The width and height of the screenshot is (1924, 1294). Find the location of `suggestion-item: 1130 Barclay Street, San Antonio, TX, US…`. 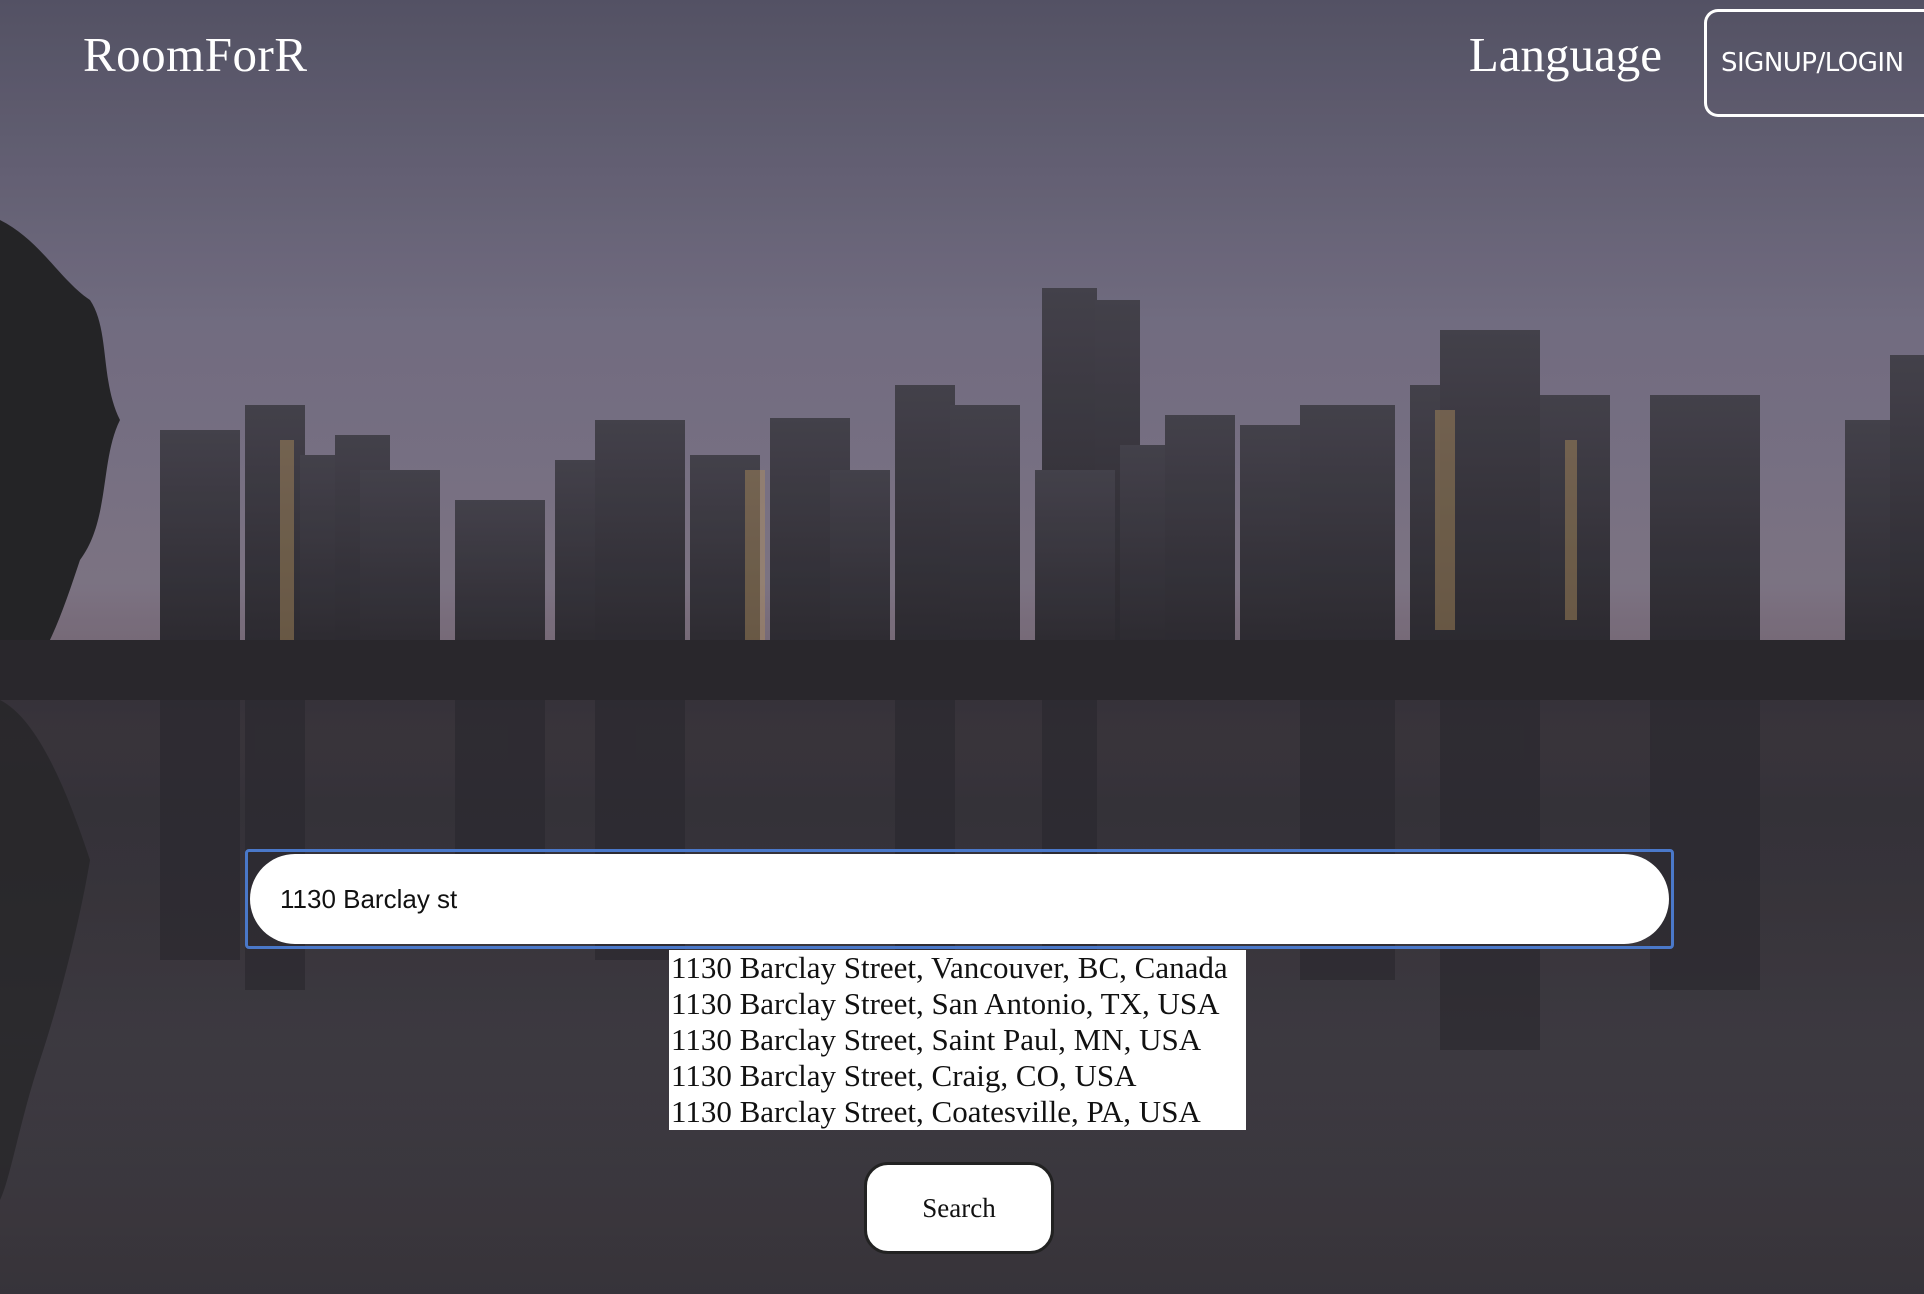

suggestion-item: 1130 Barclay Street, San Antonio, TX, US… is located at coordinates (957, 1004).